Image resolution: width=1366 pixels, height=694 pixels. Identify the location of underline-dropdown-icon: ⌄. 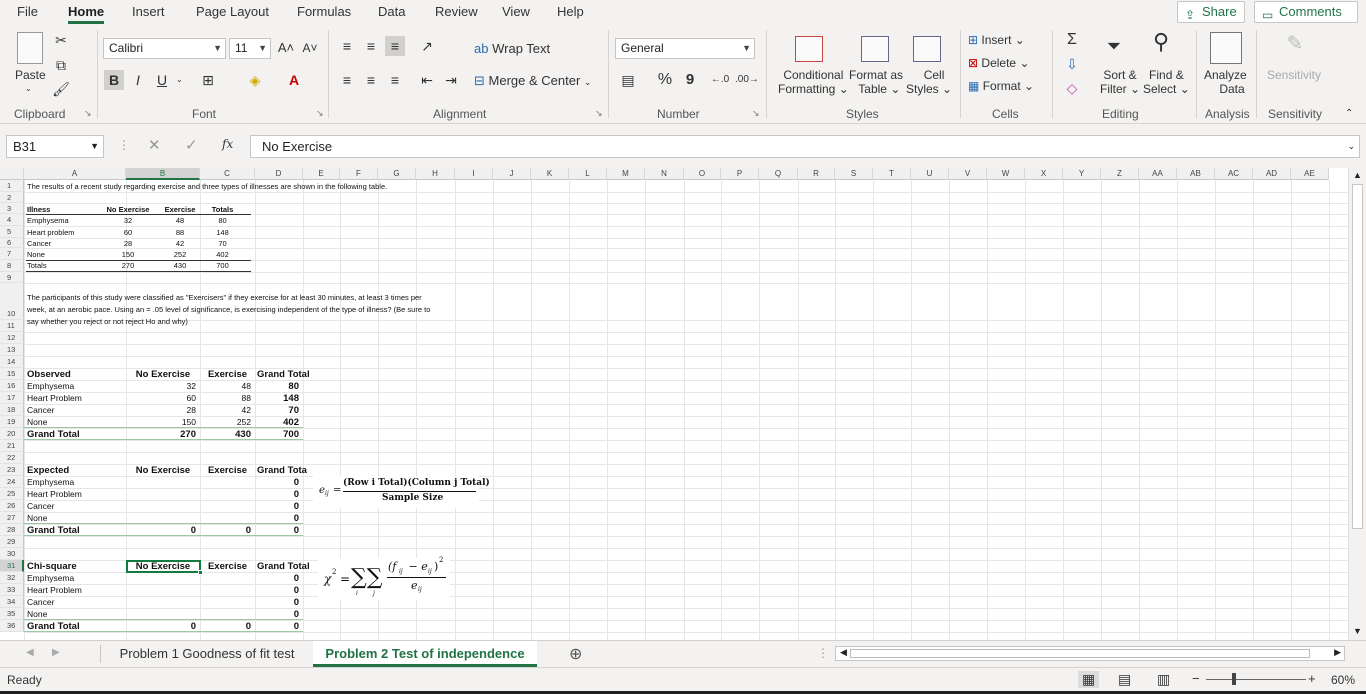
(179, 79).